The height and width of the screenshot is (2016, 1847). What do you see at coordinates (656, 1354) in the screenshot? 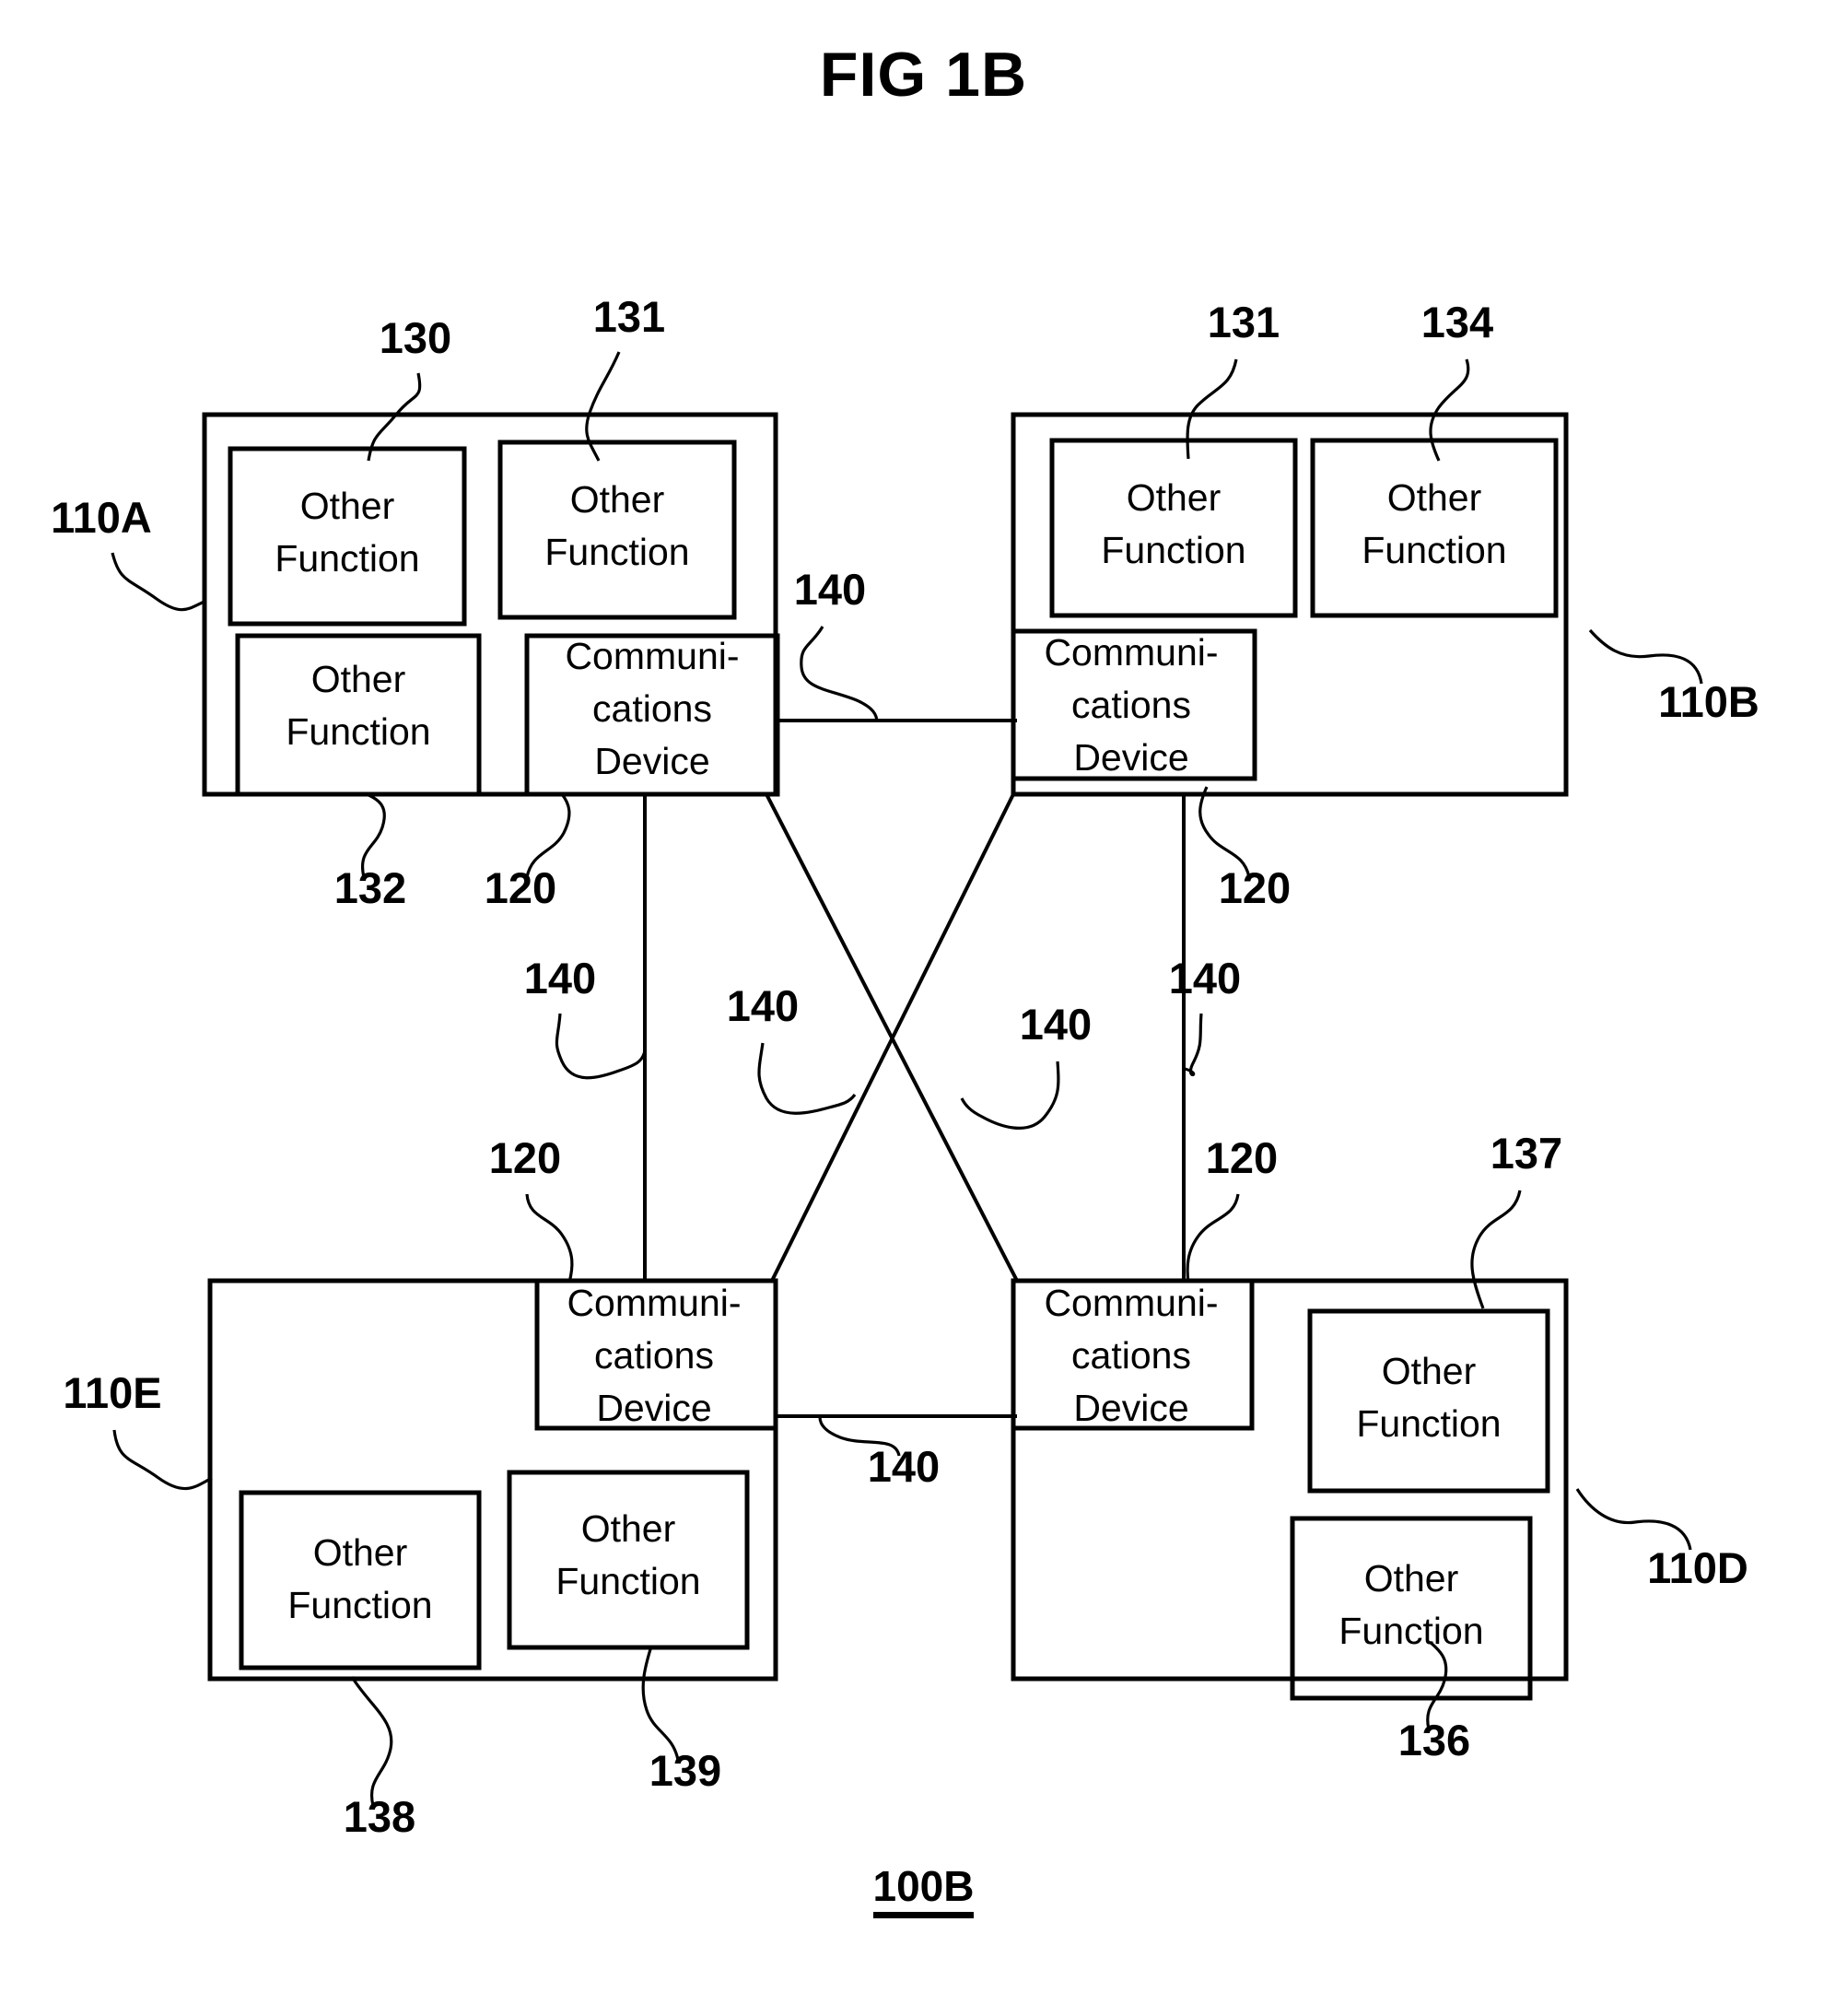
I see `node-110E-communications-device-120: Communi- cations Device` at bounding box center [656, 1354].